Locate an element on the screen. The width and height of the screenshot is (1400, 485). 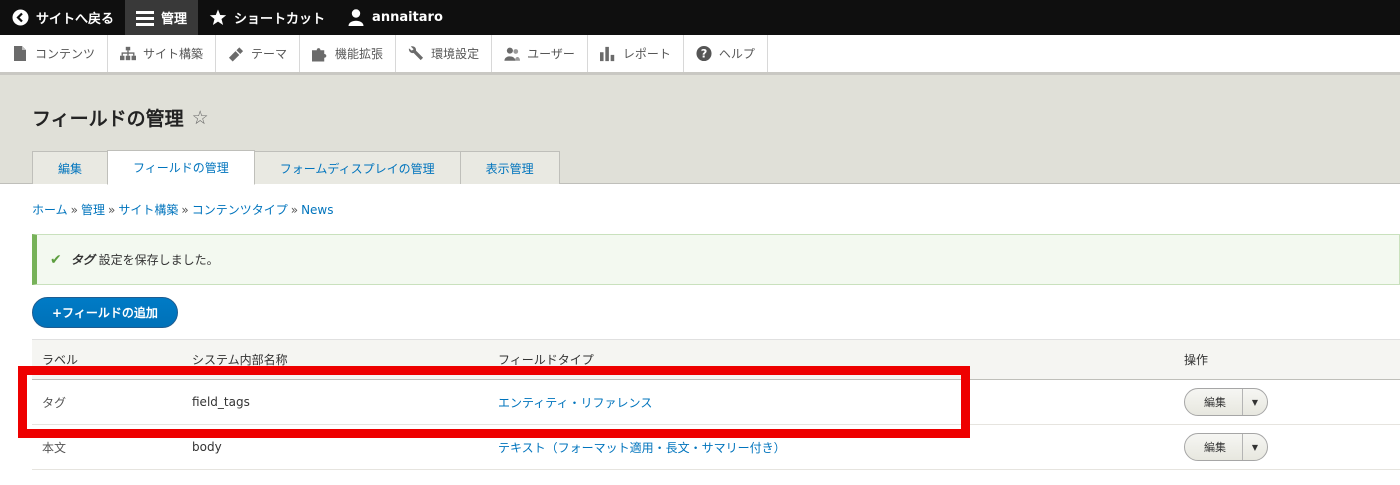
people-icon is located at coordinates (512, 54).